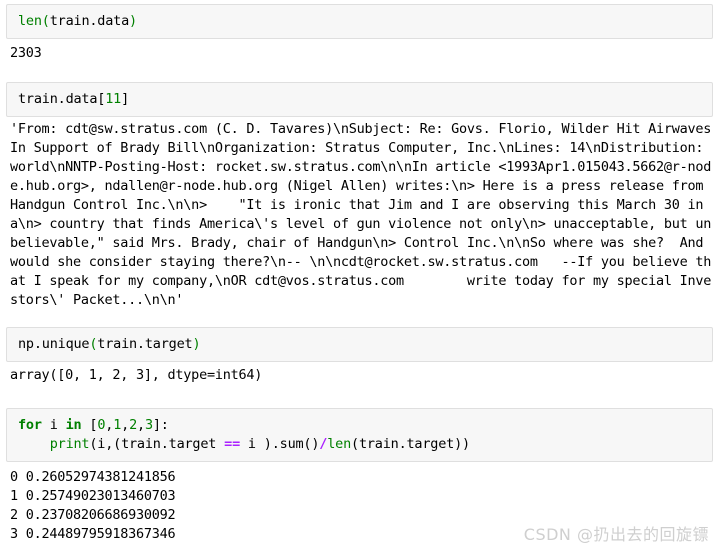 This screenshot has width=721, height=557. What do you see at coordinates (26, 53) in the screenshot?
I see `output-1: 2303` at bounding box center [26, 53].